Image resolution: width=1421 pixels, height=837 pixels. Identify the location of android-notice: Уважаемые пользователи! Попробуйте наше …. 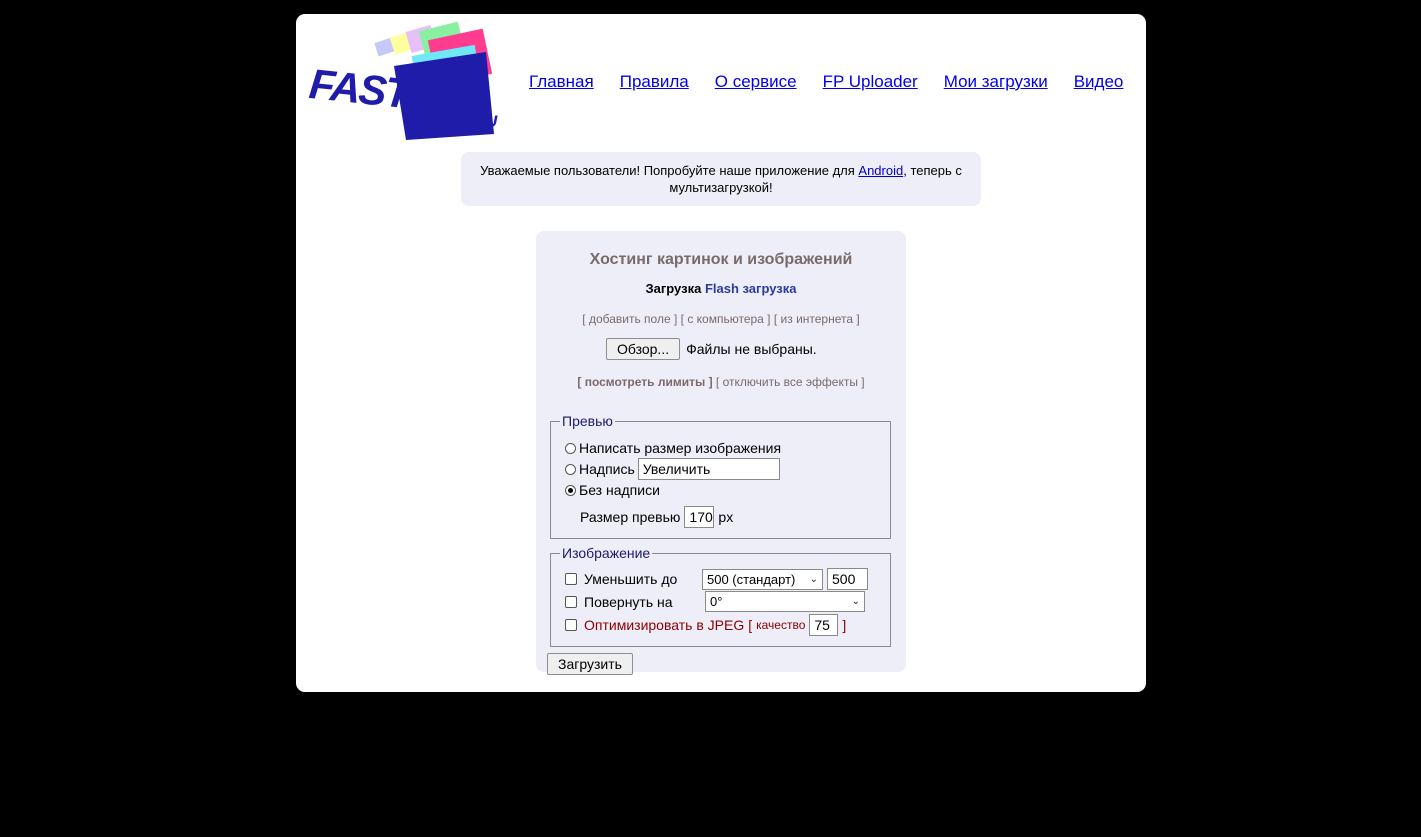
(721, 179).